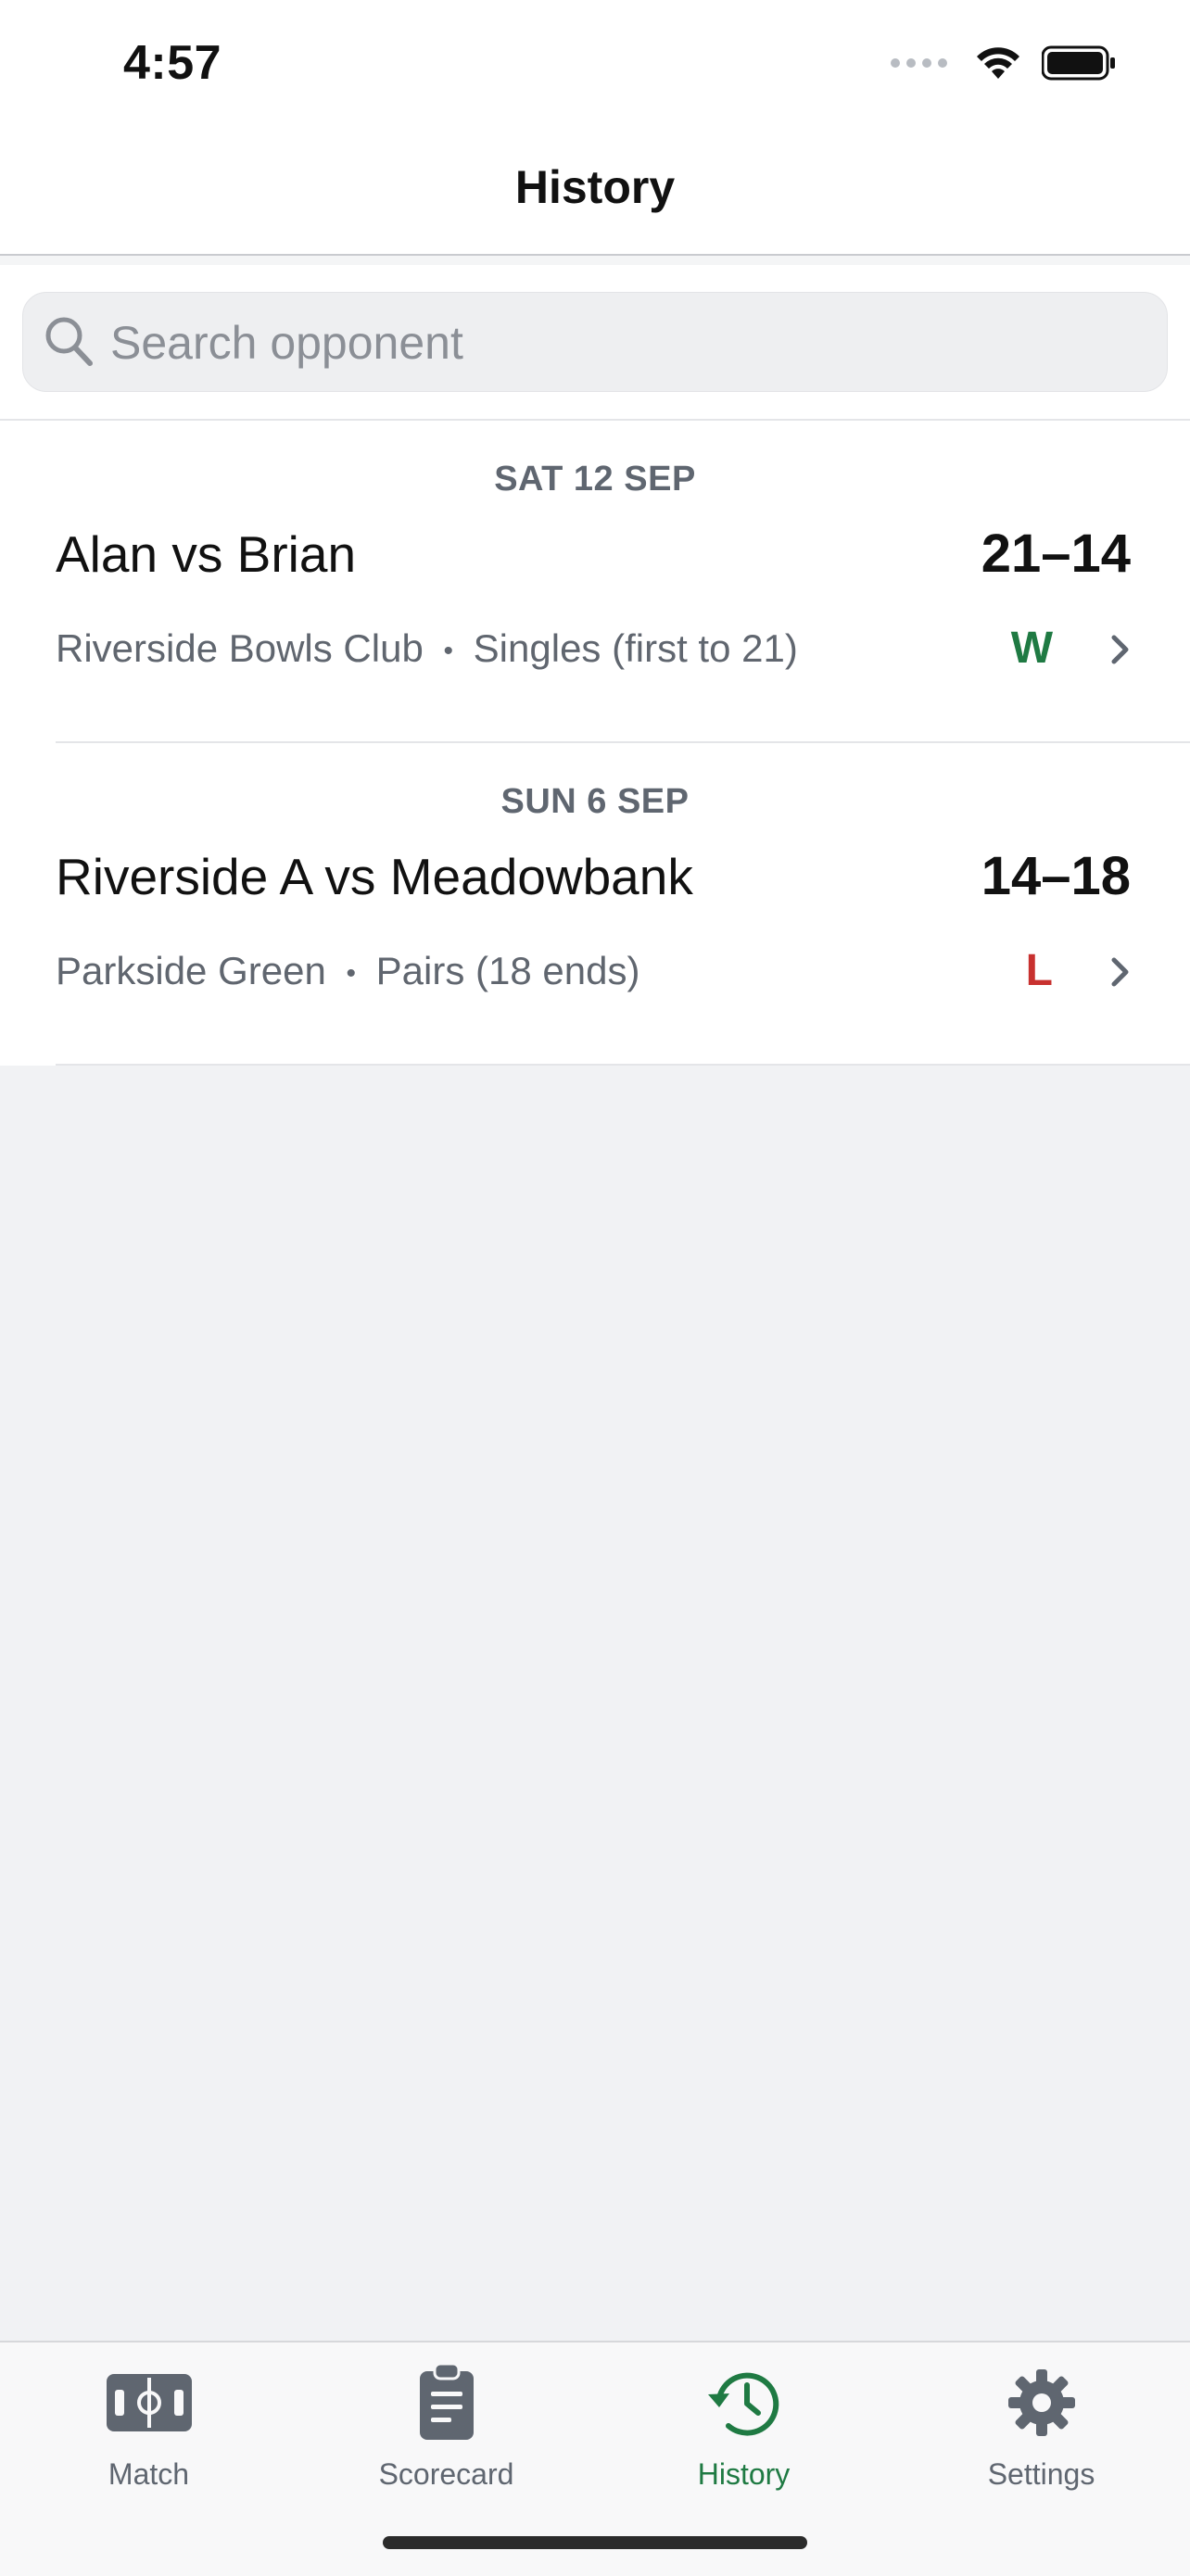  What do you see at coordinates (595, 187) in the screenshot?
I see `page-title: History` at bounding box center [595, 187].